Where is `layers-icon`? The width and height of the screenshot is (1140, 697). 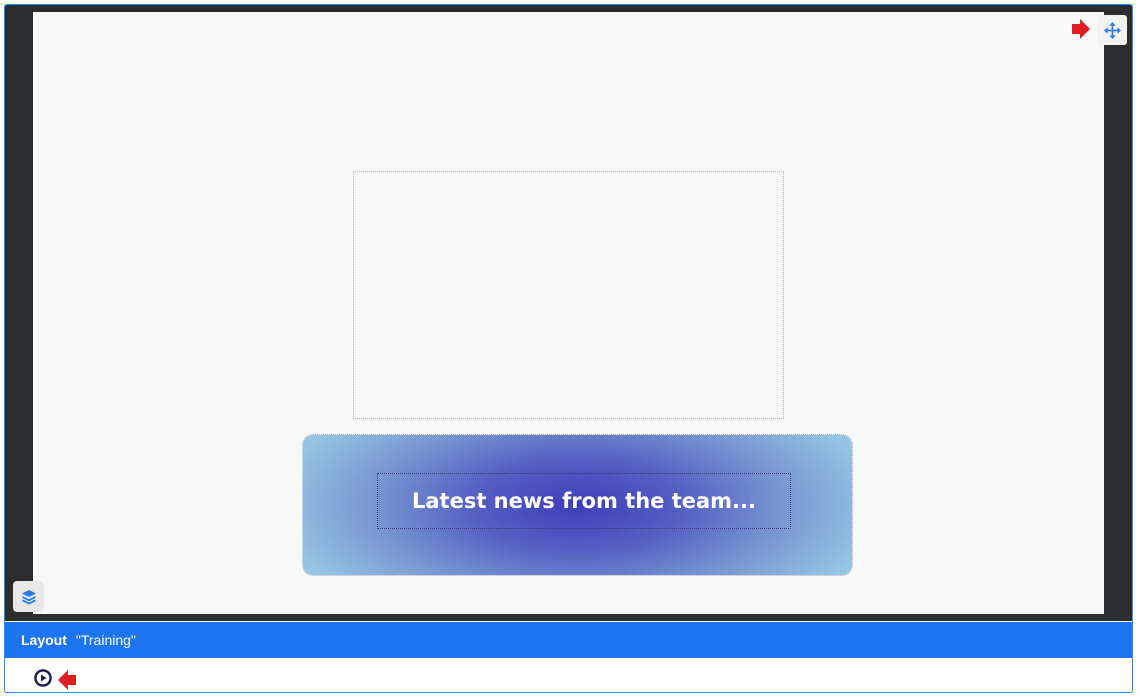
layers-icon is located at coordinates (28, 597).